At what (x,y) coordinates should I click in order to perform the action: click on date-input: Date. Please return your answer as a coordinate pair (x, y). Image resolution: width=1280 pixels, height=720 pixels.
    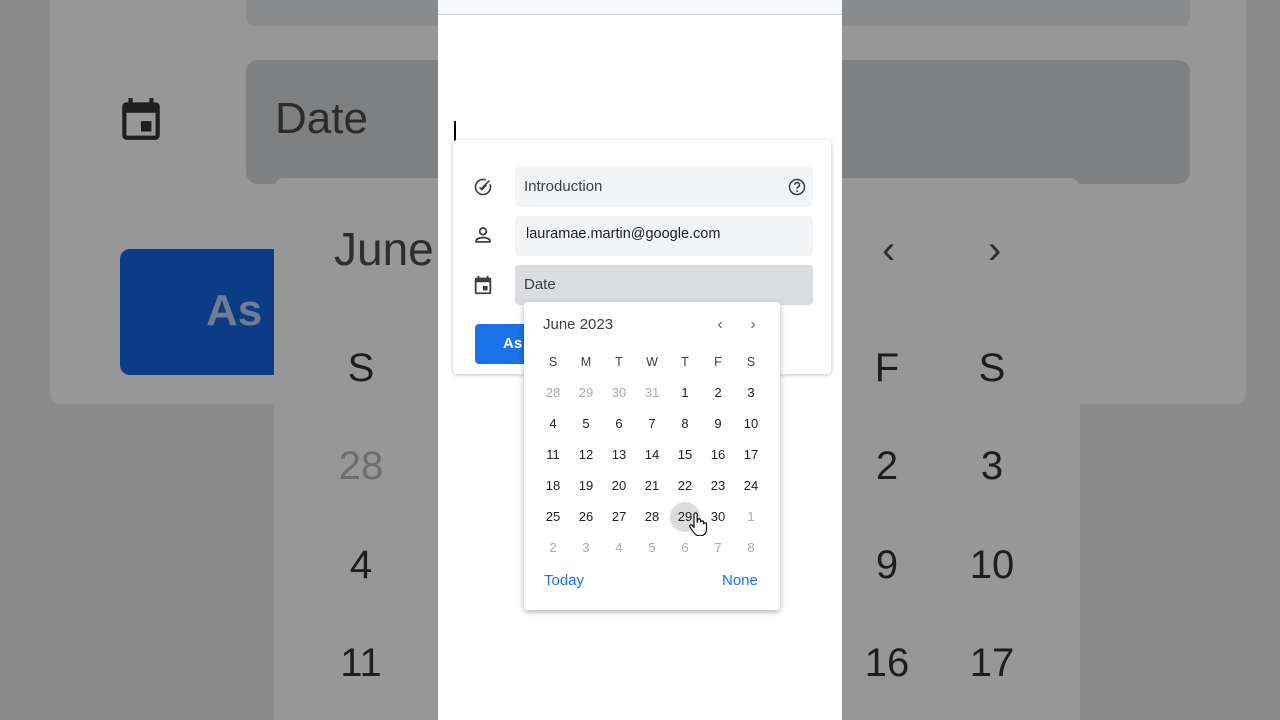
    Looking at the image, I should click on (664, 285).